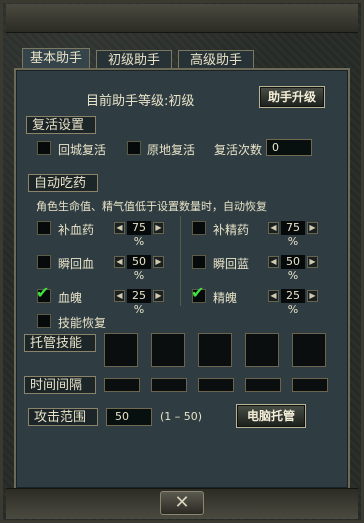 This screenshot has width=364, height=523. Describe the element at coordinates (139, 268) in the screenshot. I see `instant-hp-value: 50 %` at that location.